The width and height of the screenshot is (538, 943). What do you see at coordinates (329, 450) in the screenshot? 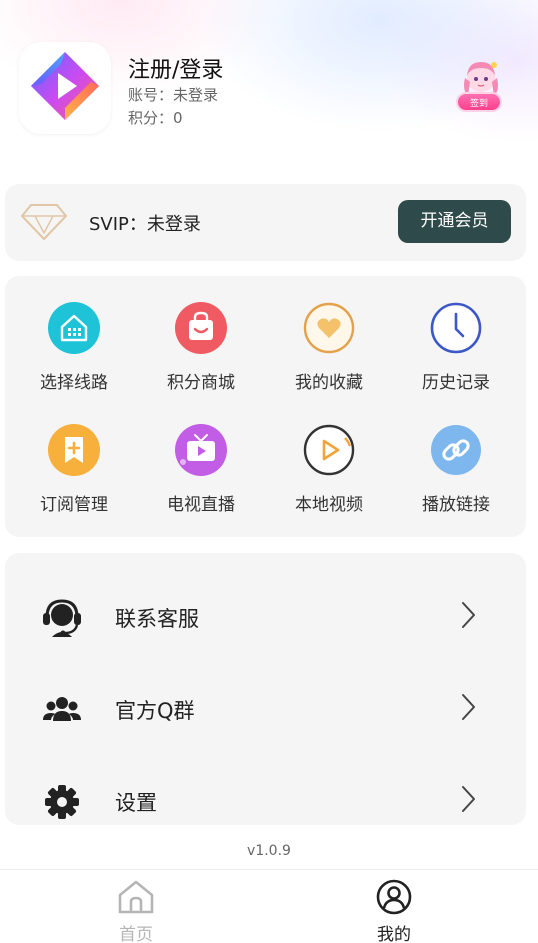
I see `local-video-icon` at bounding box center [329, 450].